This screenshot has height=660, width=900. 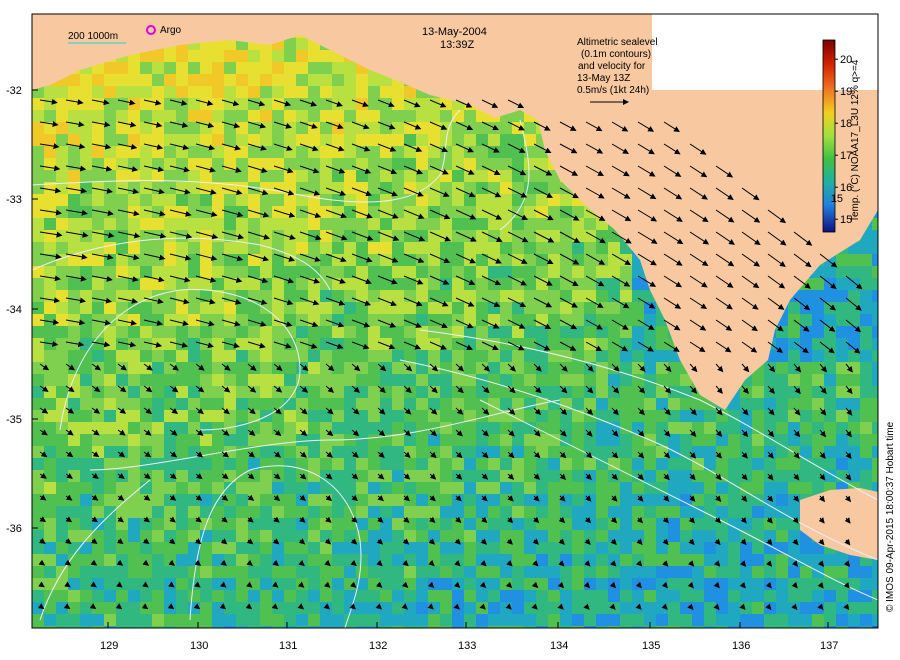 What do you see at coordinates (741, 646) in the screenshot?
I see `x-tick-label: 136` at bounding box center [741, 646].